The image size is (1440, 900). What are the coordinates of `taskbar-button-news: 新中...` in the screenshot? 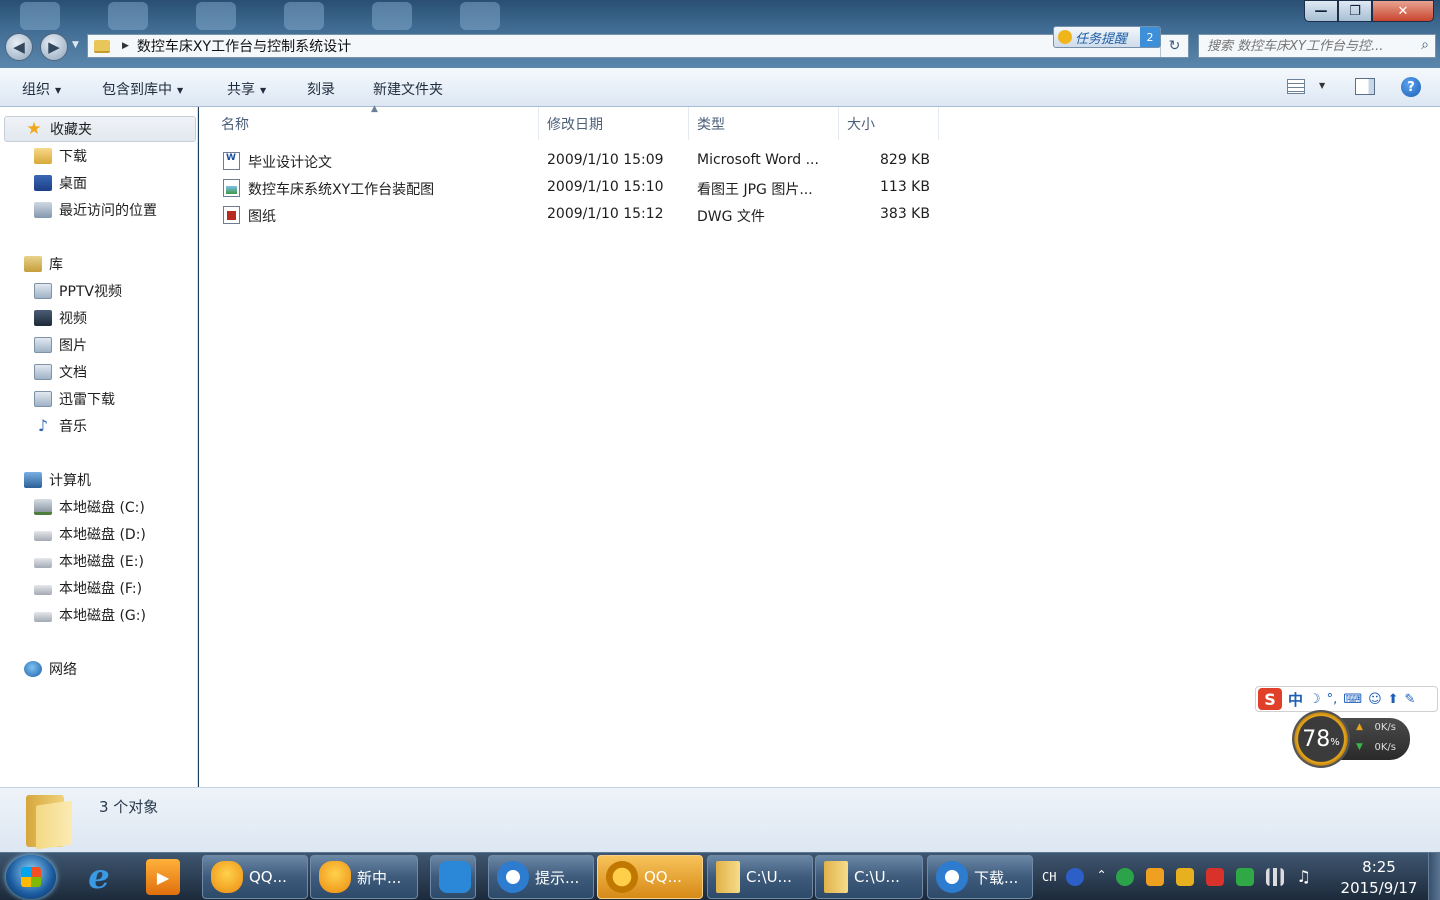 It's located at (364, 877).